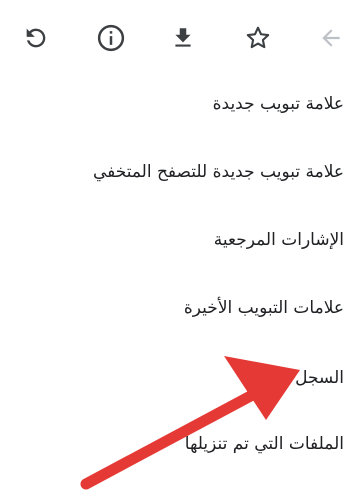 The height and width of the screenshot is (500, 364). I want to click on forward-button, so click(331, 38).